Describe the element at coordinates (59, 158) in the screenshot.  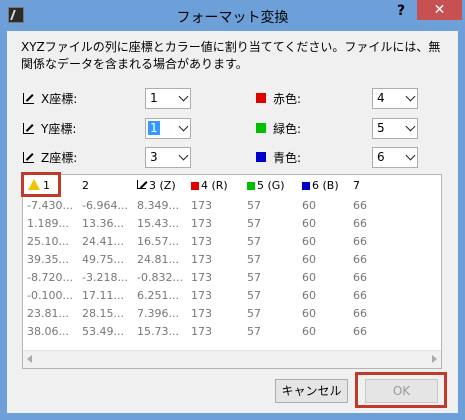
I see `z-label: Z座標:` at that location.